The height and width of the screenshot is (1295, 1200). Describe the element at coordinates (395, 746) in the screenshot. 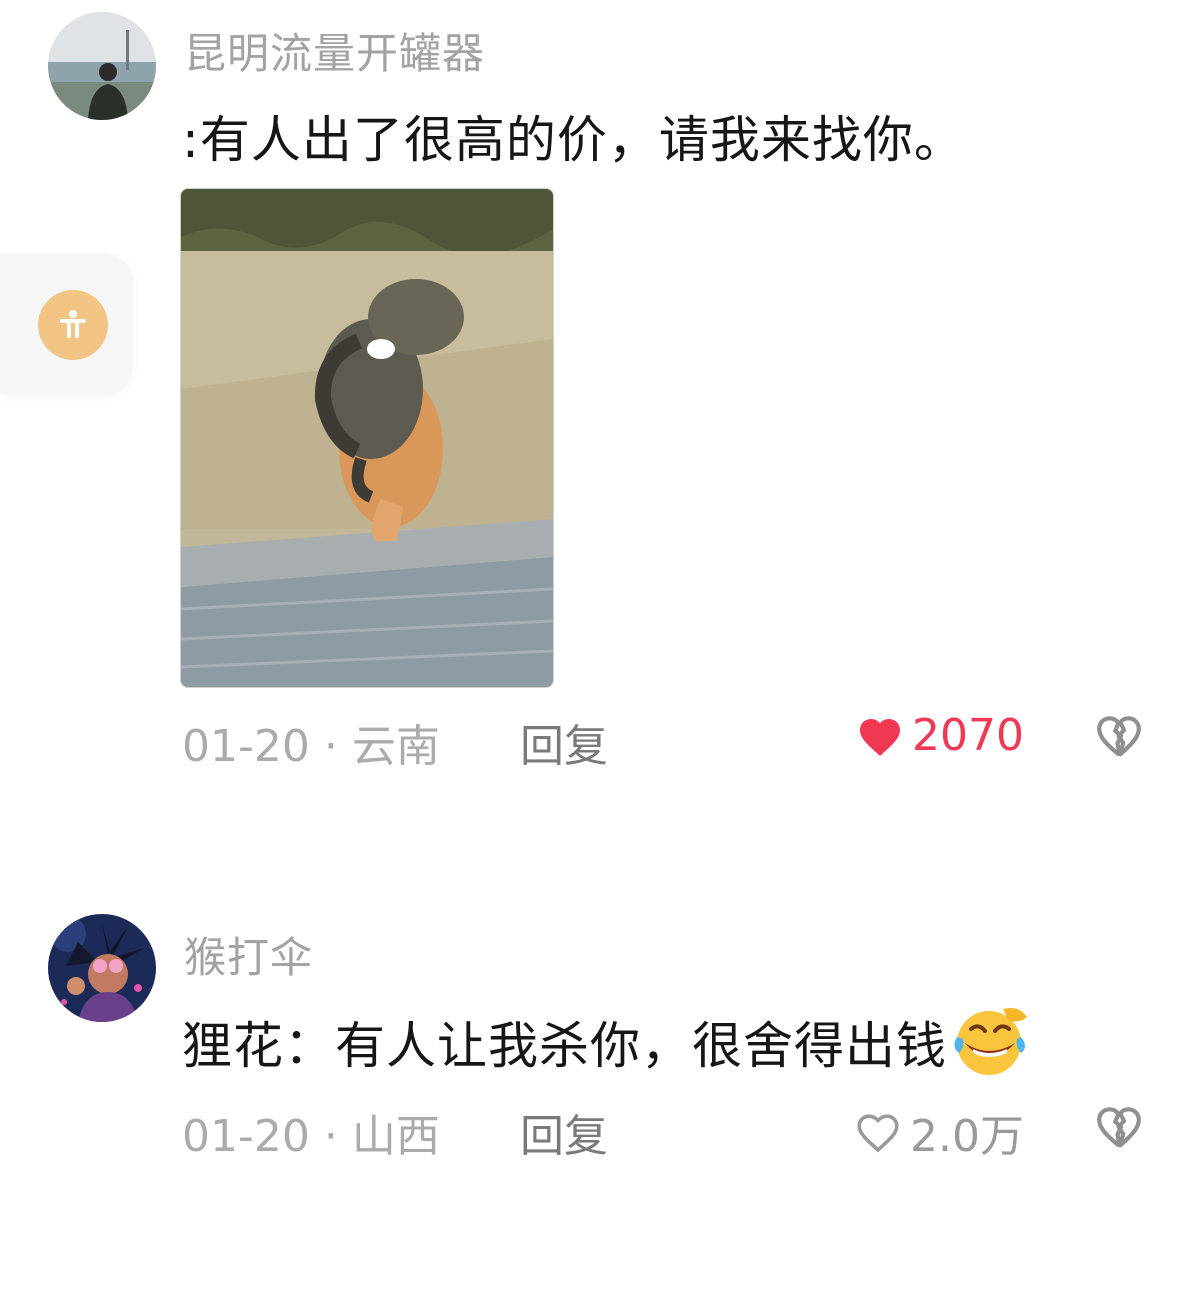

I see `comment-location: 云南` at that location.